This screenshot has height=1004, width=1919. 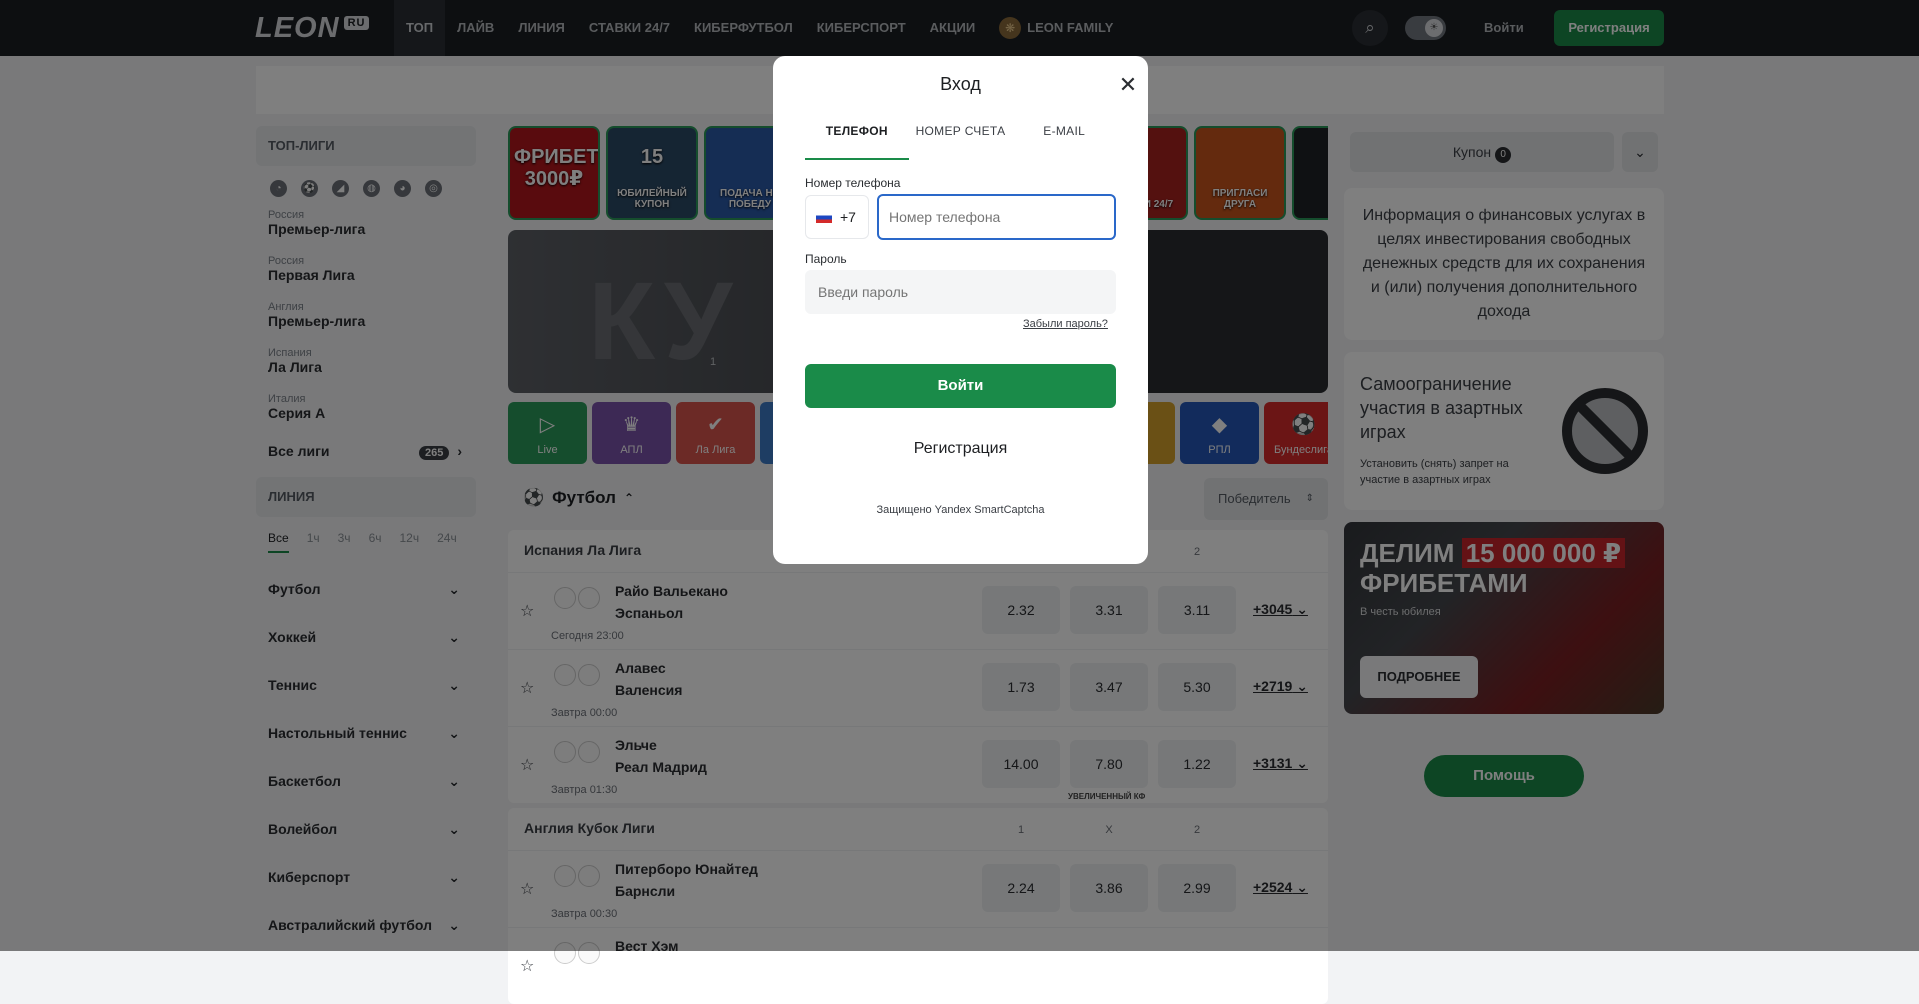 I want to click on login-button: Войти, so click(x=960, y=386).